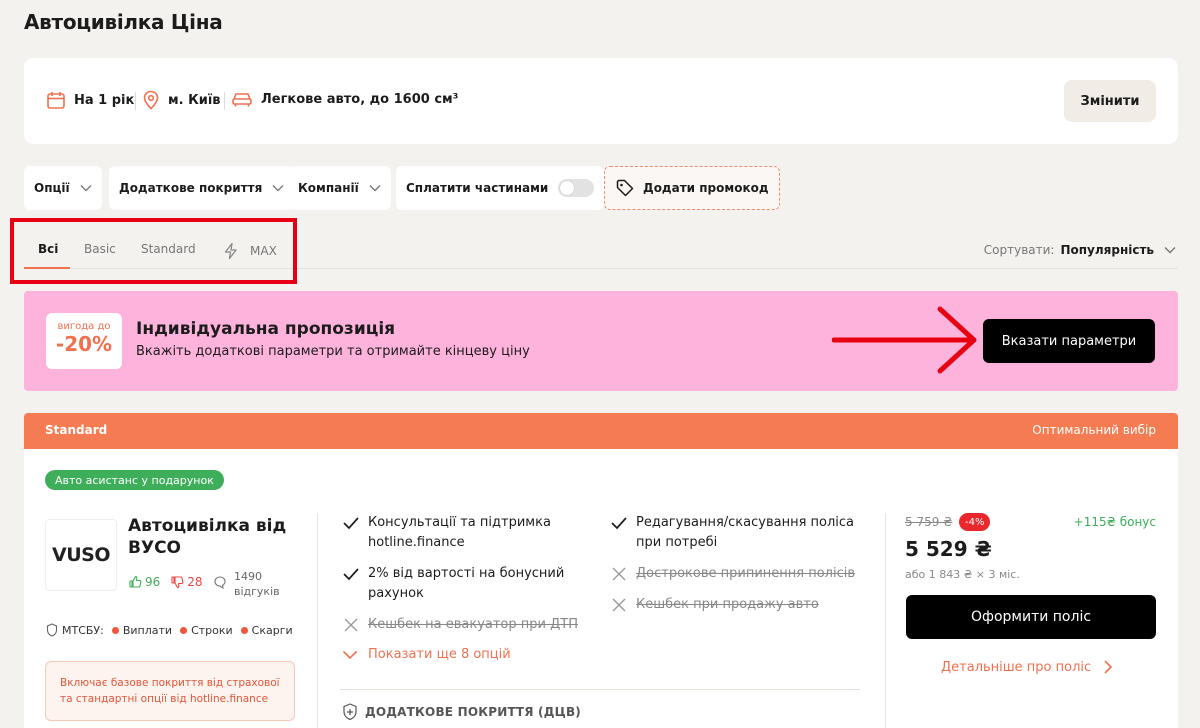  I want to click on location-pin-icon, so click(151, 100).